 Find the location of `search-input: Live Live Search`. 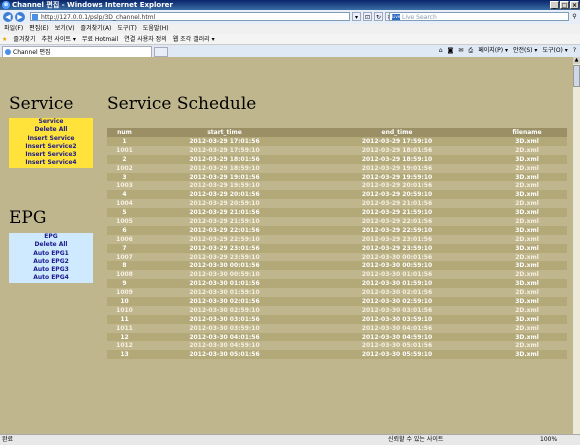

search-input: Live Live Search is located at coordinates (479, 16).